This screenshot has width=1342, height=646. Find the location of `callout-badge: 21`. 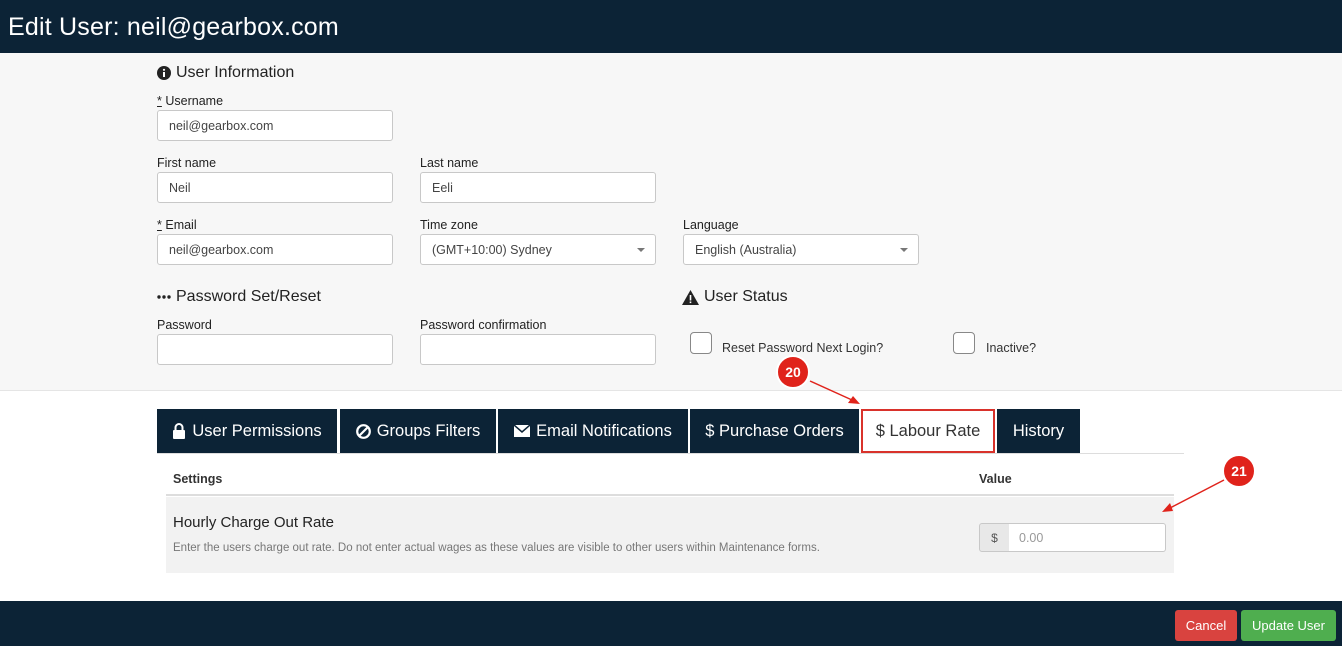

callout-badge: 21 is located at coordinates (1239, 471).